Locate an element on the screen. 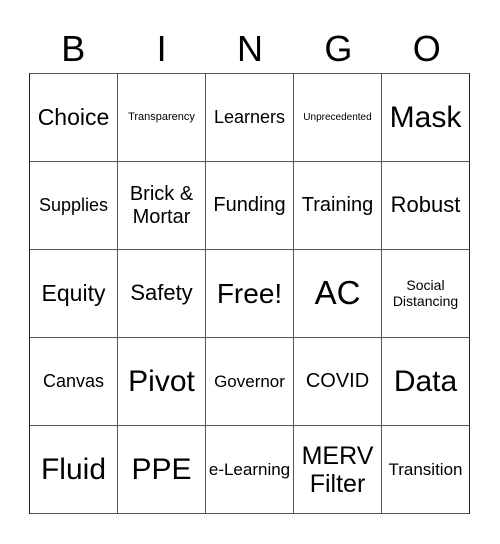 The height and width of the screenshot is (544, 500). bingo-cell: Governor is located at coordinates (250, 382).